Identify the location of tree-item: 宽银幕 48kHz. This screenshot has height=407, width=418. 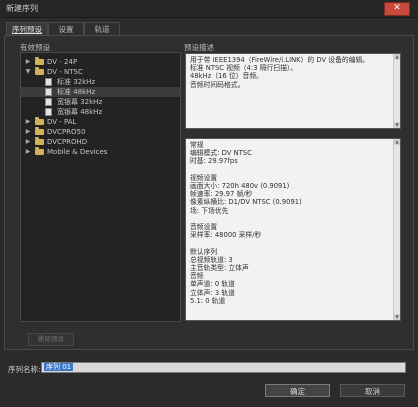
(100, 112).